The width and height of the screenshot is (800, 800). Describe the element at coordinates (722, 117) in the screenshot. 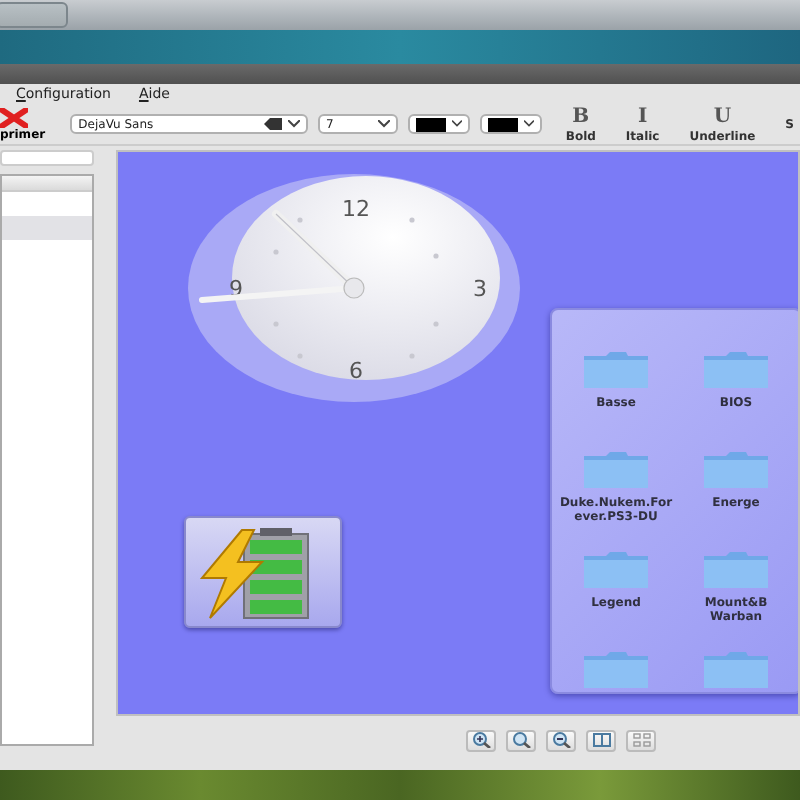

I see `format-icon: U` at that location.